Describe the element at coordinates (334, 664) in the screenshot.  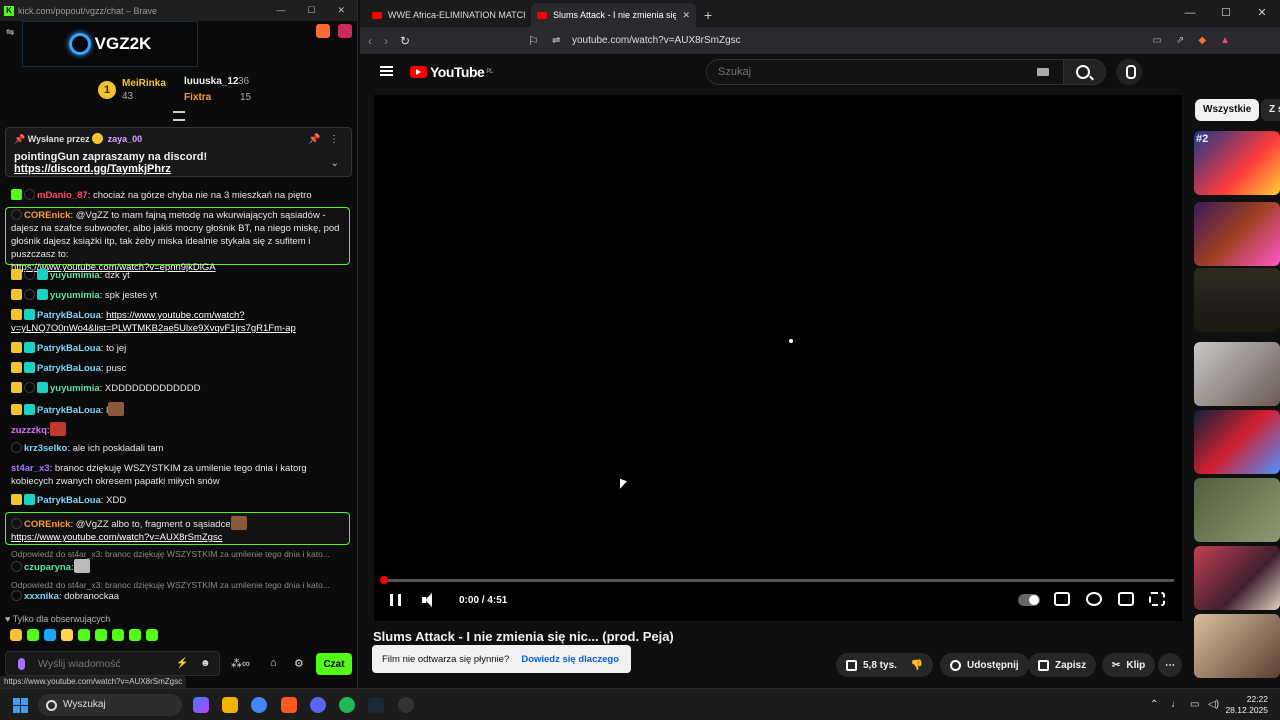
I see `send-chat-button: Czat` at that location.